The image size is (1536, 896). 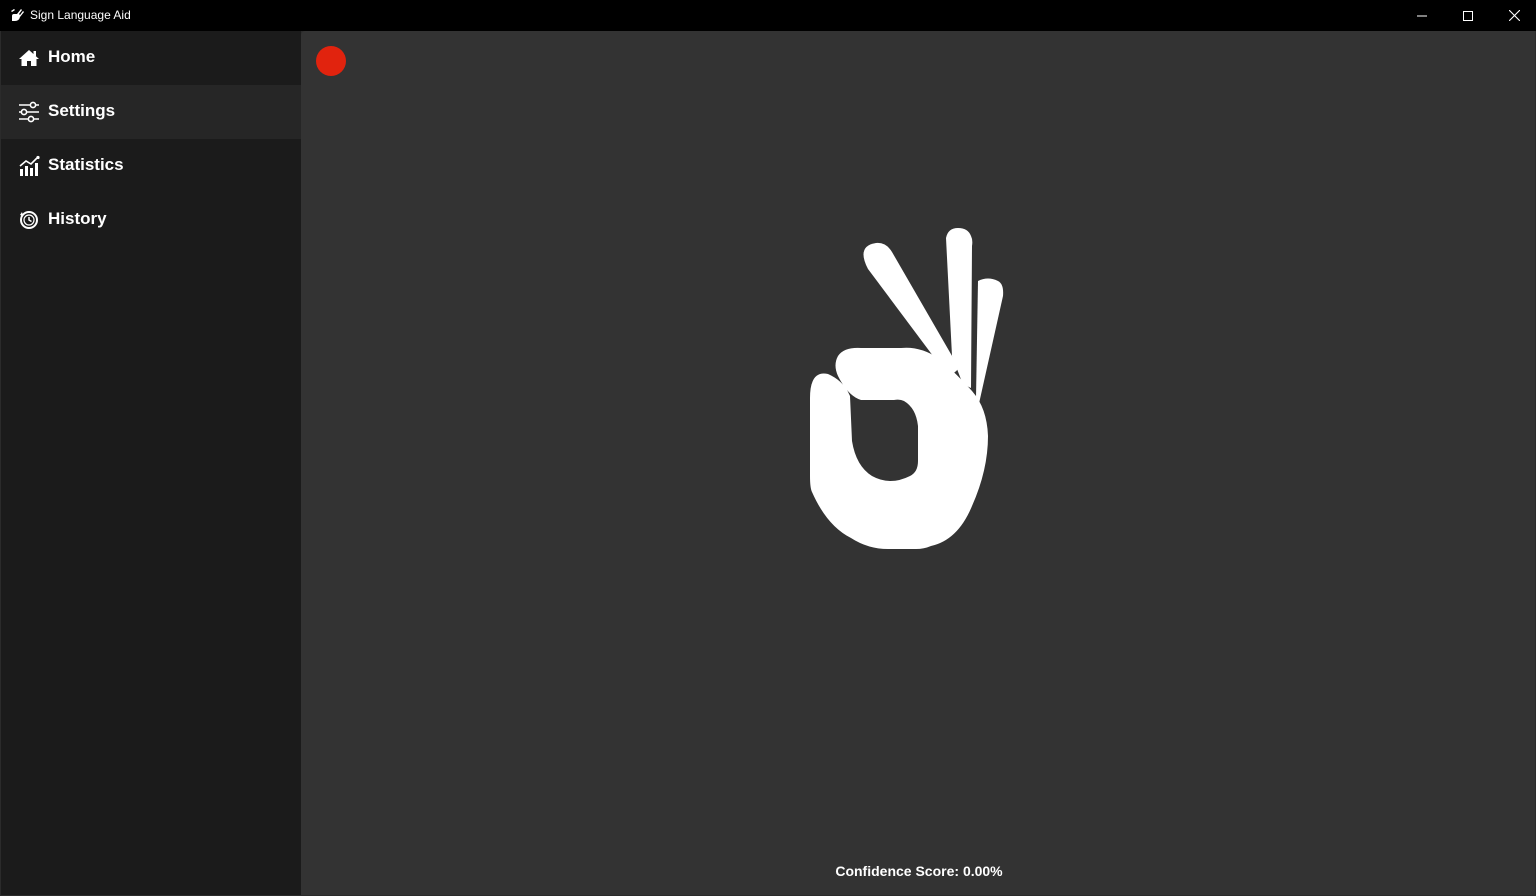 What do you see at coordinates (768, 15) in the screenshot?
I see `title-bar: Sign Language Aid` at bounding box center [768, 15].